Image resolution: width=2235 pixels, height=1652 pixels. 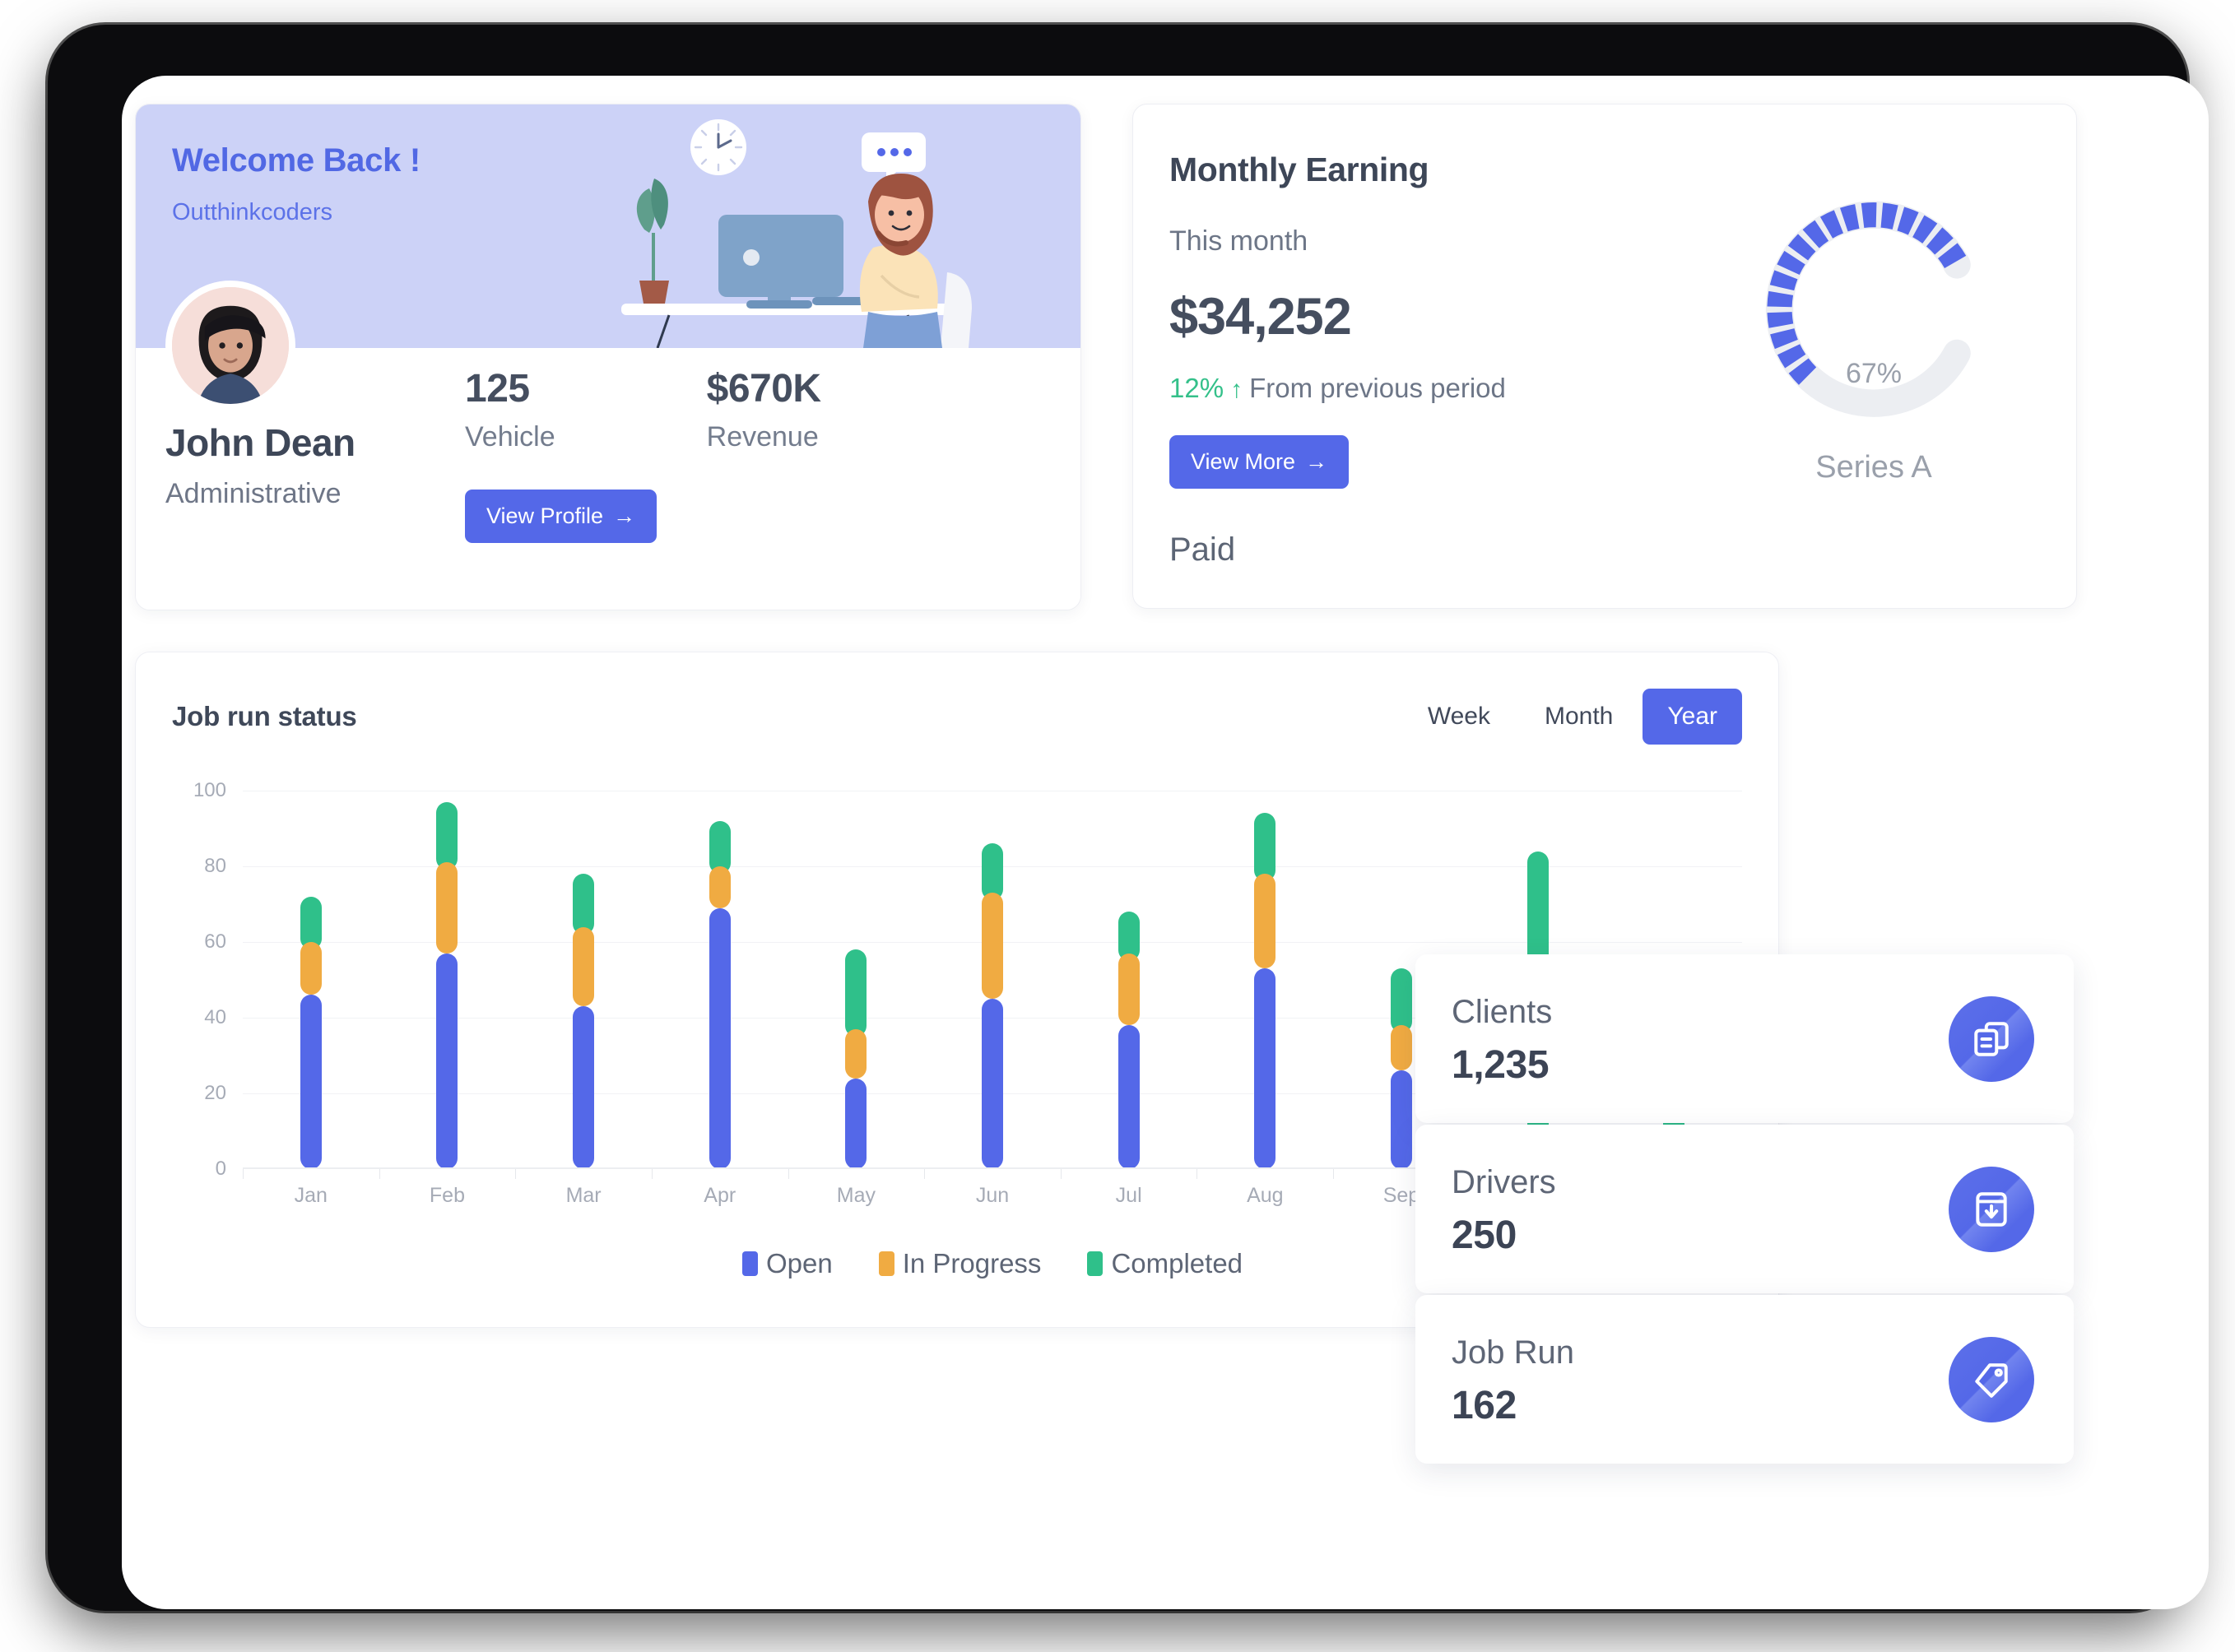 What do you see at coordinates (254, 493) in the screenshot?
I see `person-role: Administrative` at bounding box center [254, 493].